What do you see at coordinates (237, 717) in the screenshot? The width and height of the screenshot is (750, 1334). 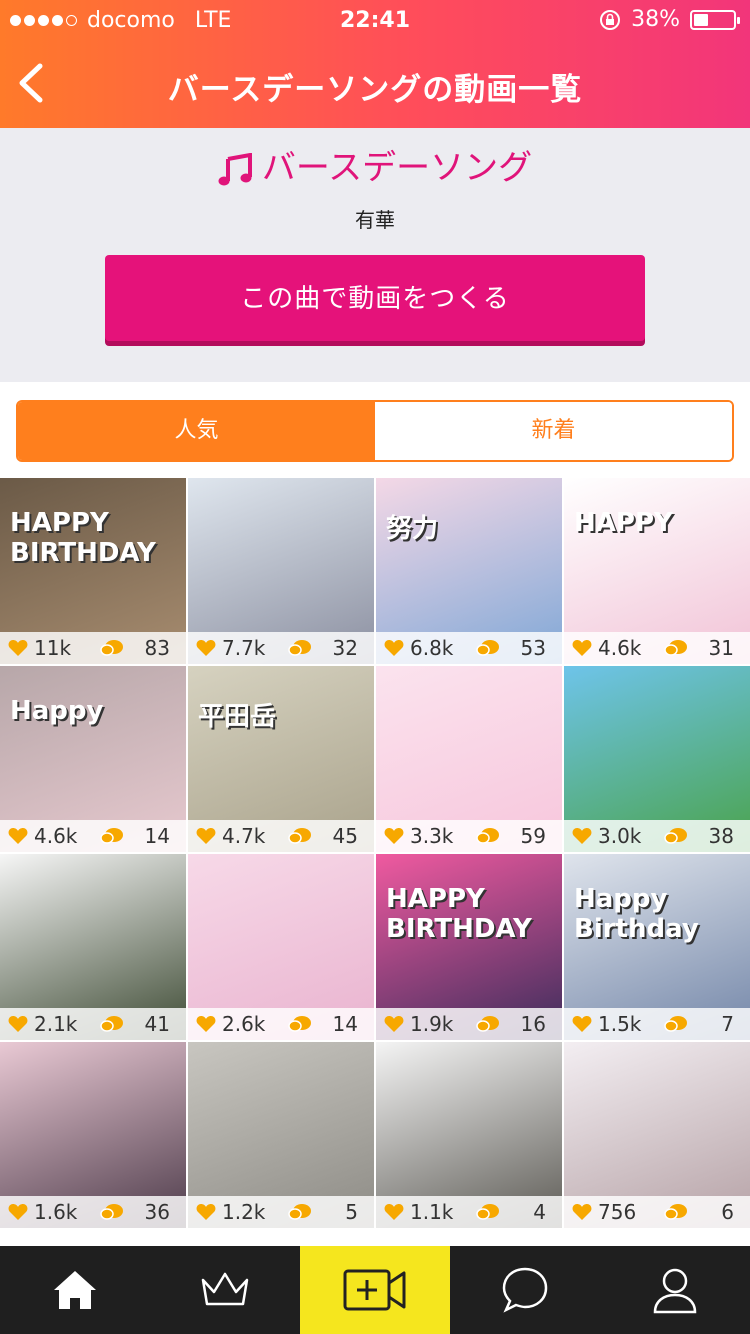 I see `thumbnail-text: 平田岳` at bounding box center [237, 717].